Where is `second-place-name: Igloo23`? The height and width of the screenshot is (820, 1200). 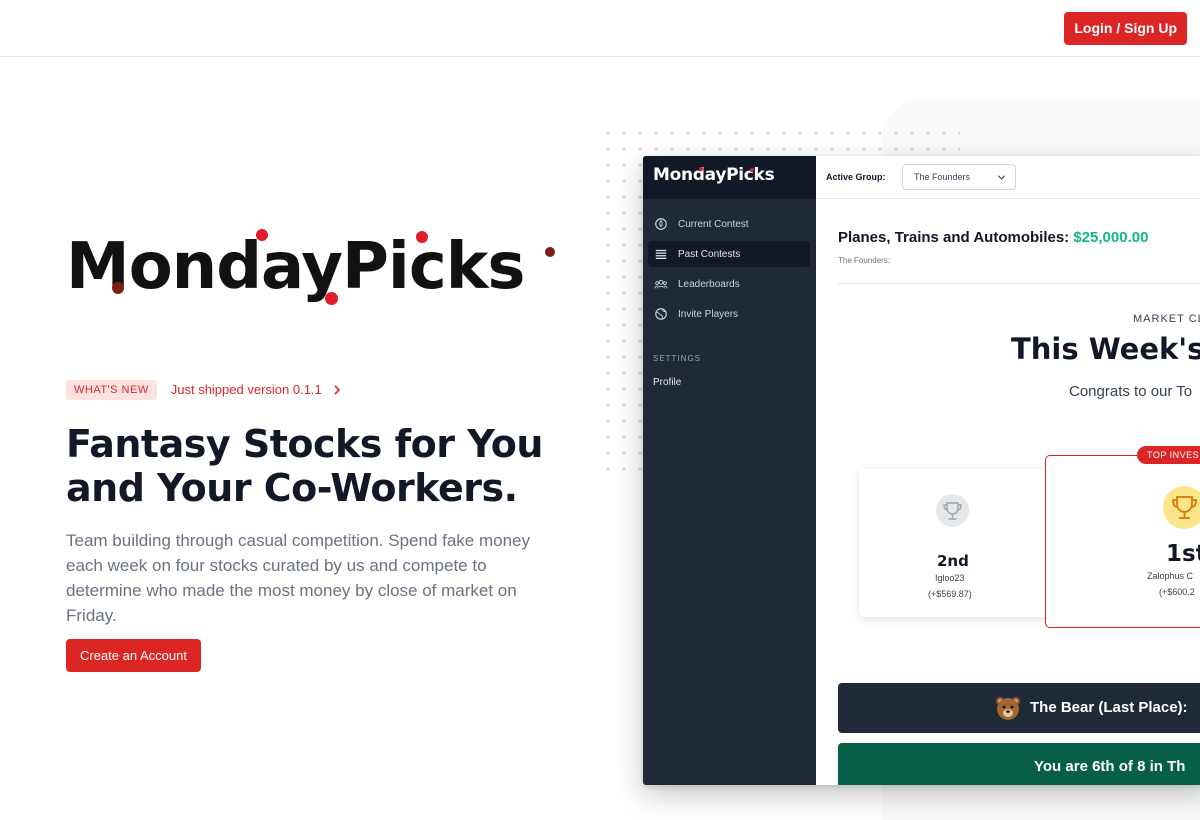
second-place-name: Igloo23 is located at coordinates (950, 578).